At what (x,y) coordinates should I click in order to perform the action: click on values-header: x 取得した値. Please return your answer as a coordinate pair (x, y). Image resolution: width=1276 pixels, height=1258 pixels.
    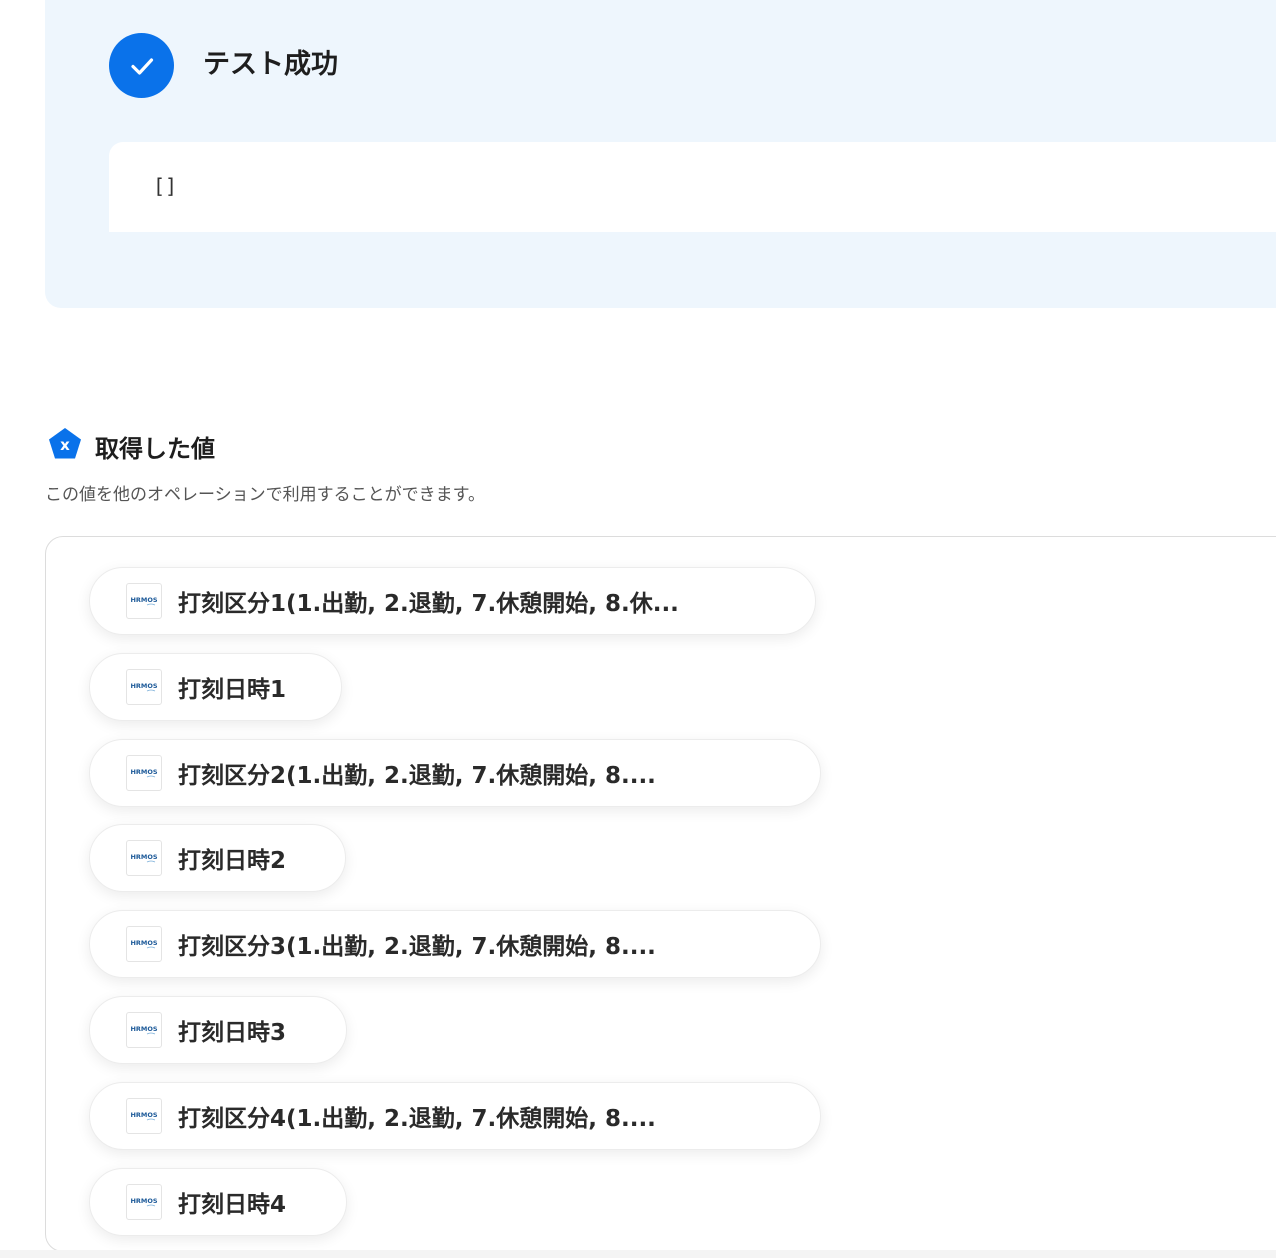
    Looking at the image, I should click on (131, 446).